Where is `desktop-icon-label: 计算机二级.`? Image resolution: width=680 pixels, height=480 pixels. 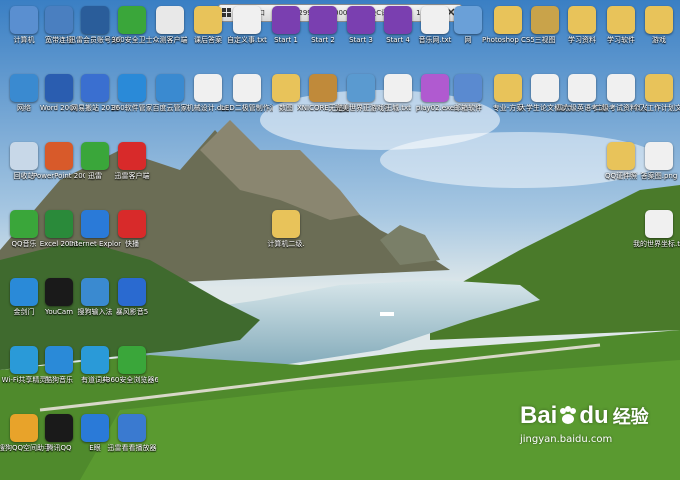 desktop-icon-label: 计算机二级. is located at coordinates (286, 244).